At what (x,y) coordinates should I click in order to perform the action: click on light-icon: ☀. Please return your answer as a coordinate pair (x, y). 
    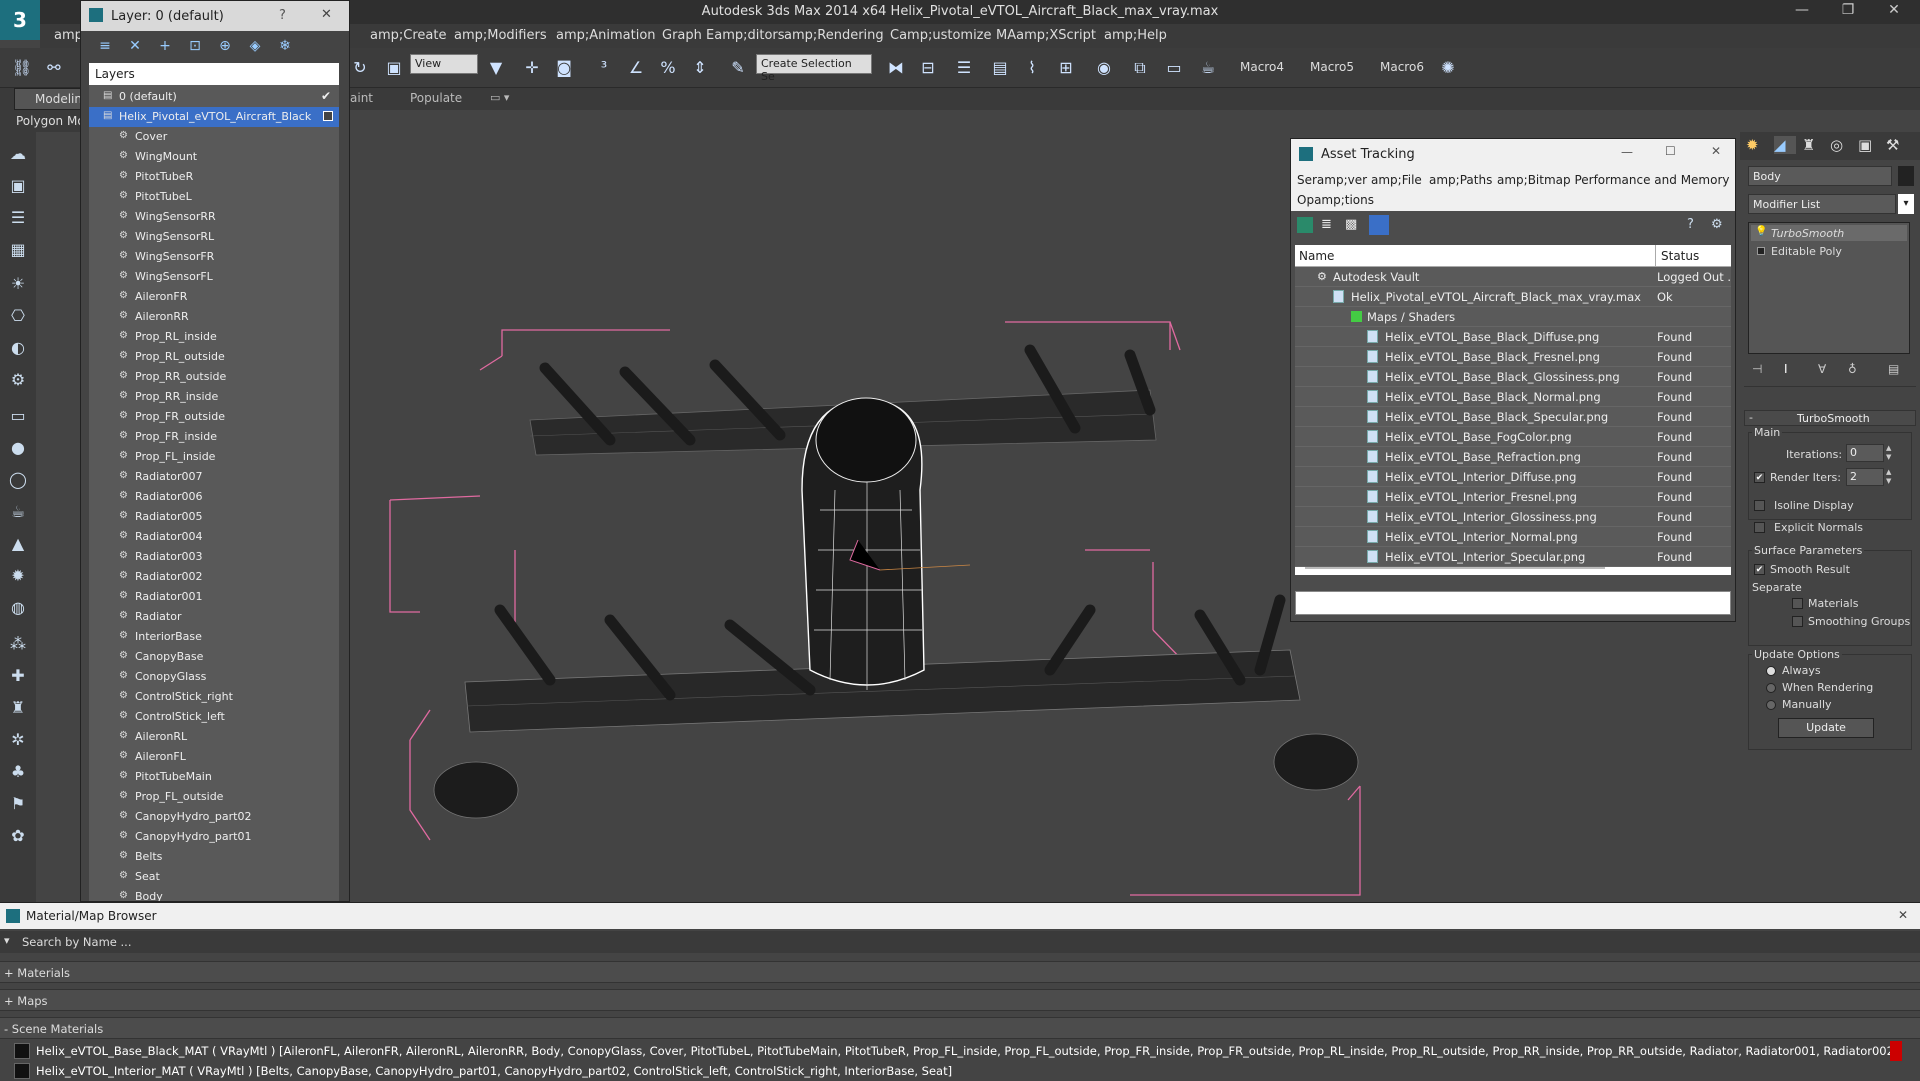
    Looking at the image, I should click on (18, 284).